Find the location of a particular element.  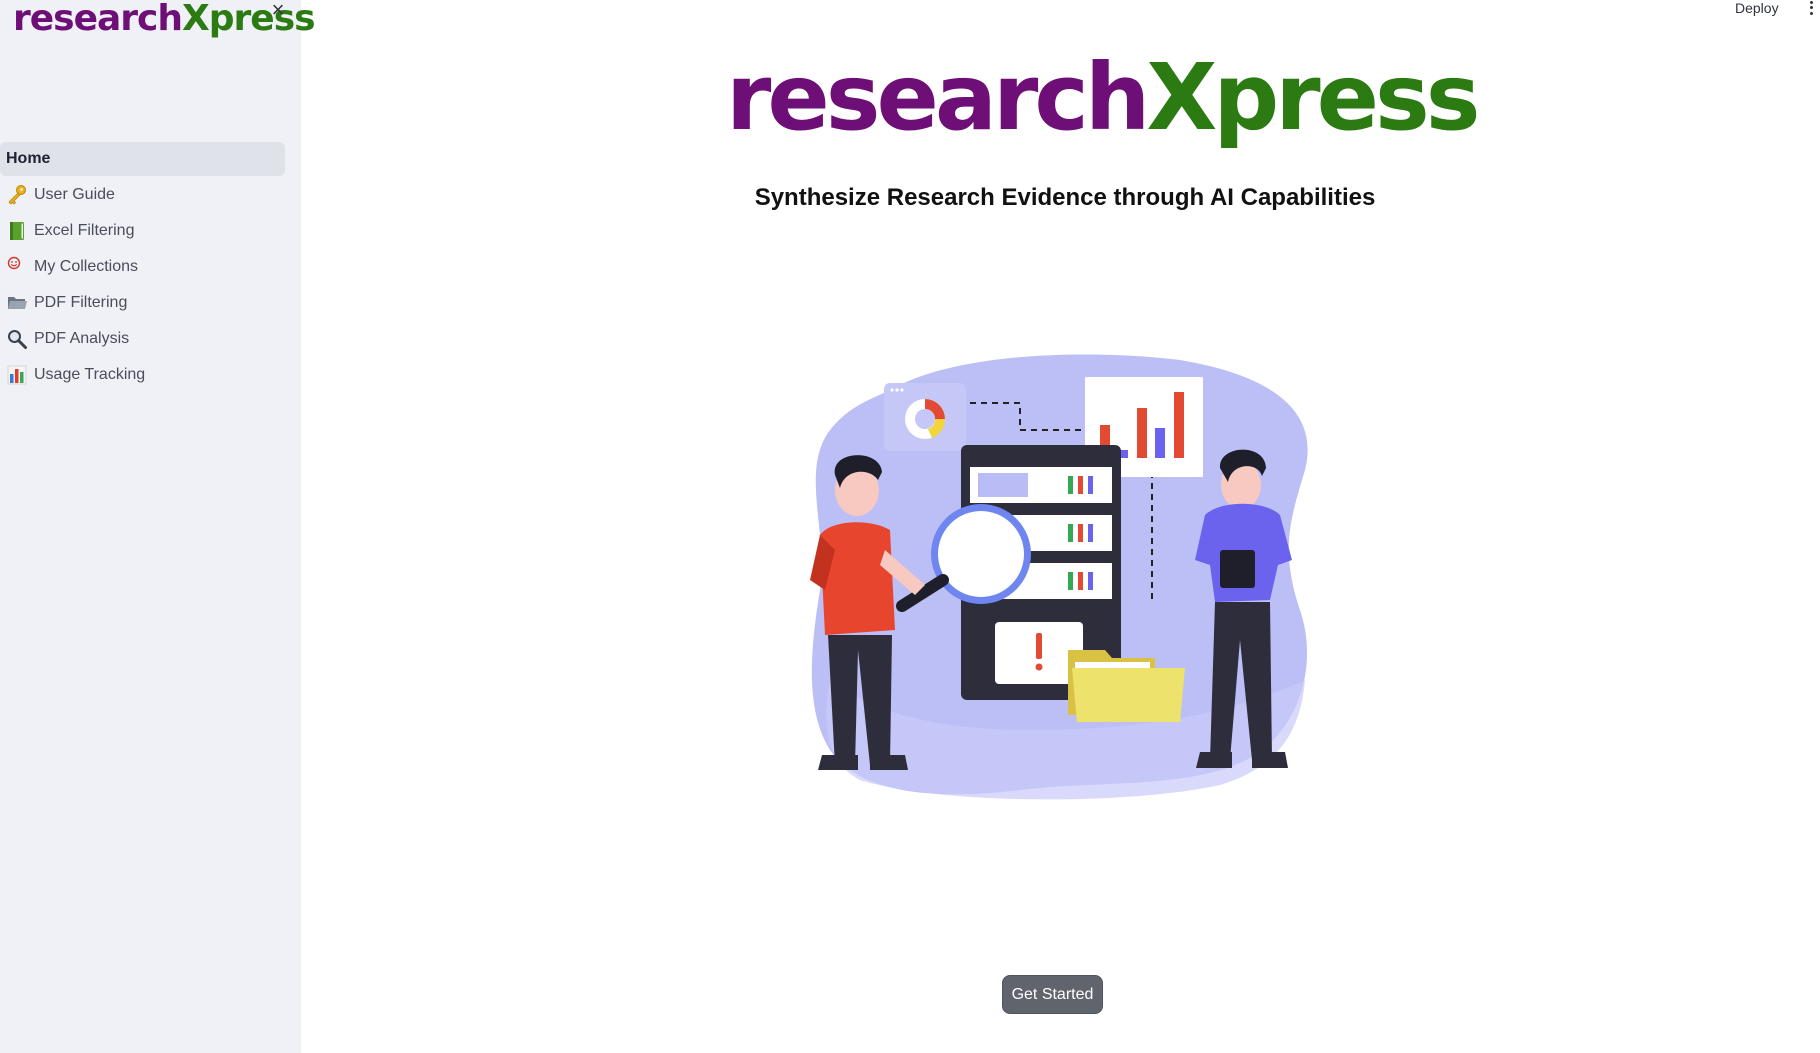

sidebar-item-label: Usage Tracking is located at coordinates (90, 374).